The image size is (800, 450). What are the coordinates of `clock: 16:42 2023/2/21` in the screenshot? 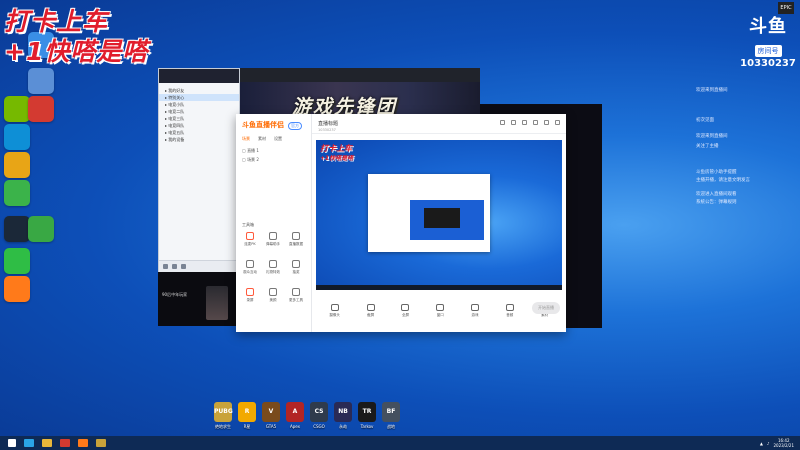 It's located at (783, 443).